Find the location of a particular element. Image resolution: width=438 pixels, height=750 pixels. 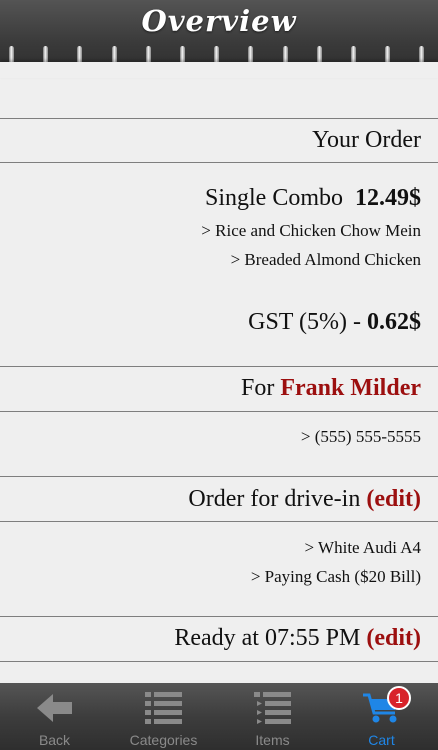

page-title: Overview is located at coordinates (219, 21).